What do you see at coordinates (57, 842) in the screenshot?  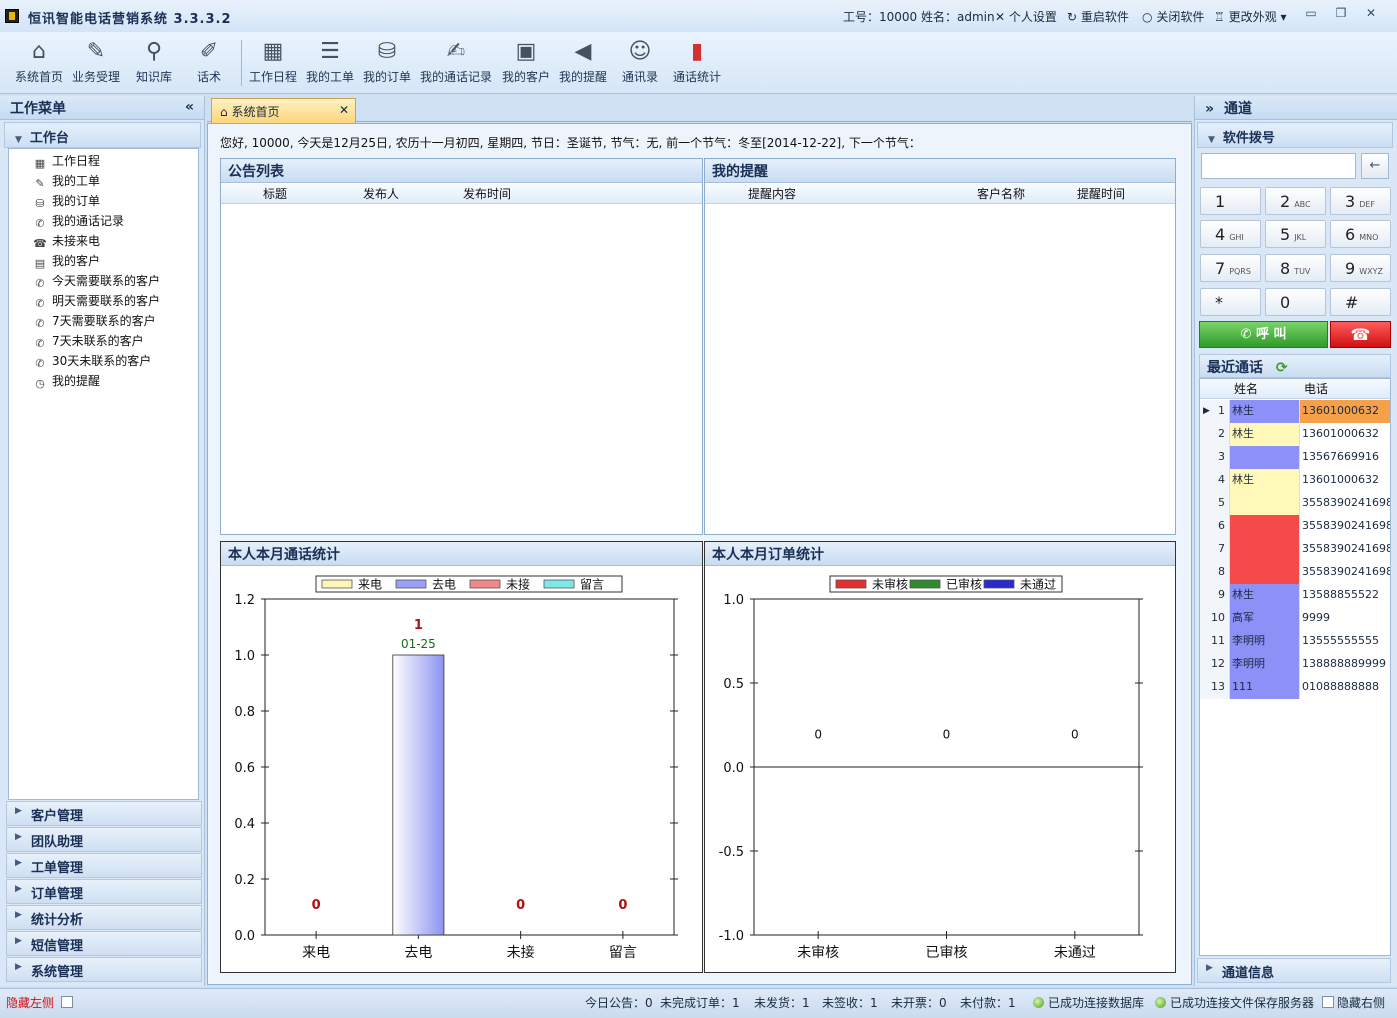 I see `menu-section-label: 团队助理` at bounding box center [57, 842].